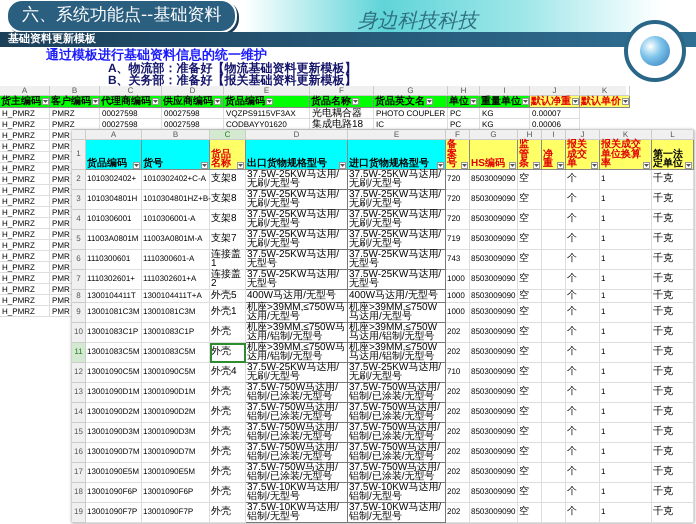 Image resolution: width=696 pixels, height=524 pixels. Describe the element at coordinates (501, 101) in the screenshot. I see `header-label: 重量单位` at that location.